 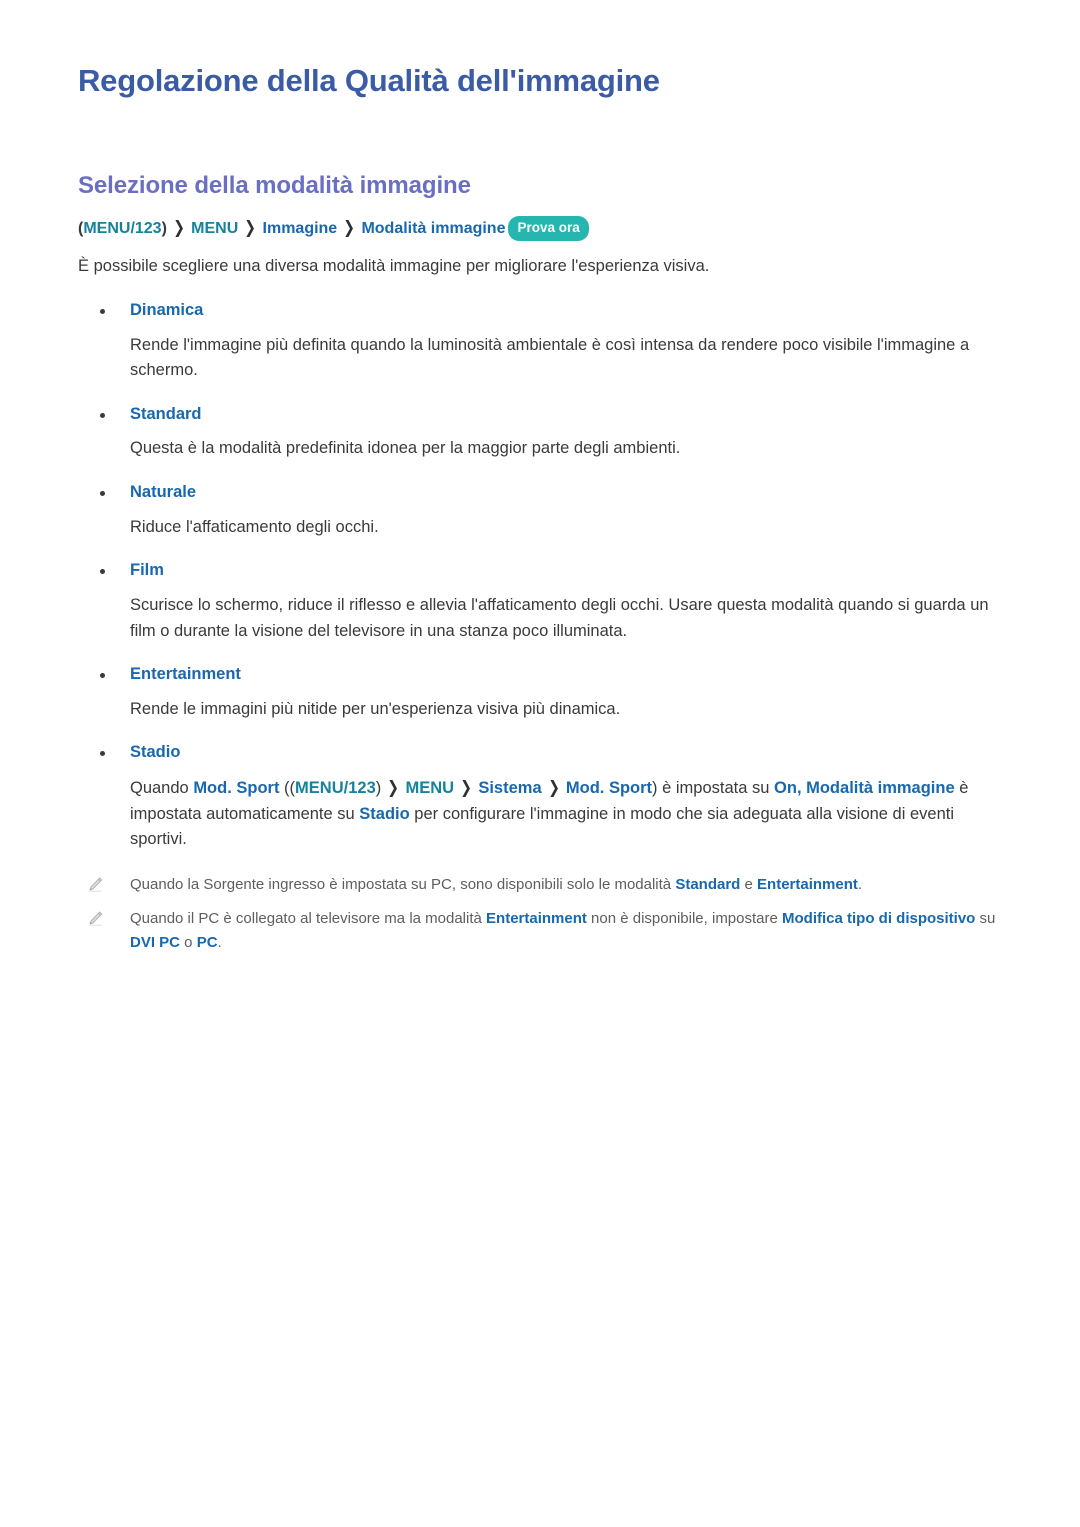 I want to click on note-text-2: e, so click(x=749, y=884).